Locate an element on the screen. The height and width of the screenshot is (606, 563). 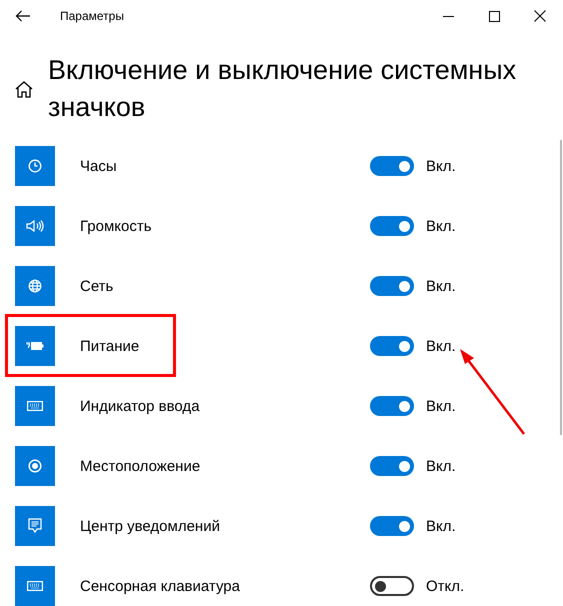
maximize-icon is located at coordinates (494, 16).